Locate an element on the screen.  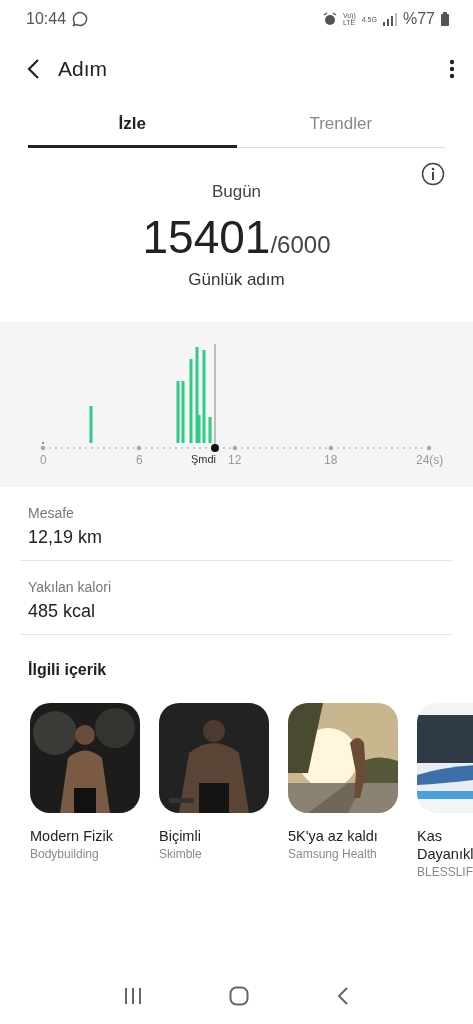
content-card: Modern Fizik Bodybuilding is located at coordinates (85, 791).